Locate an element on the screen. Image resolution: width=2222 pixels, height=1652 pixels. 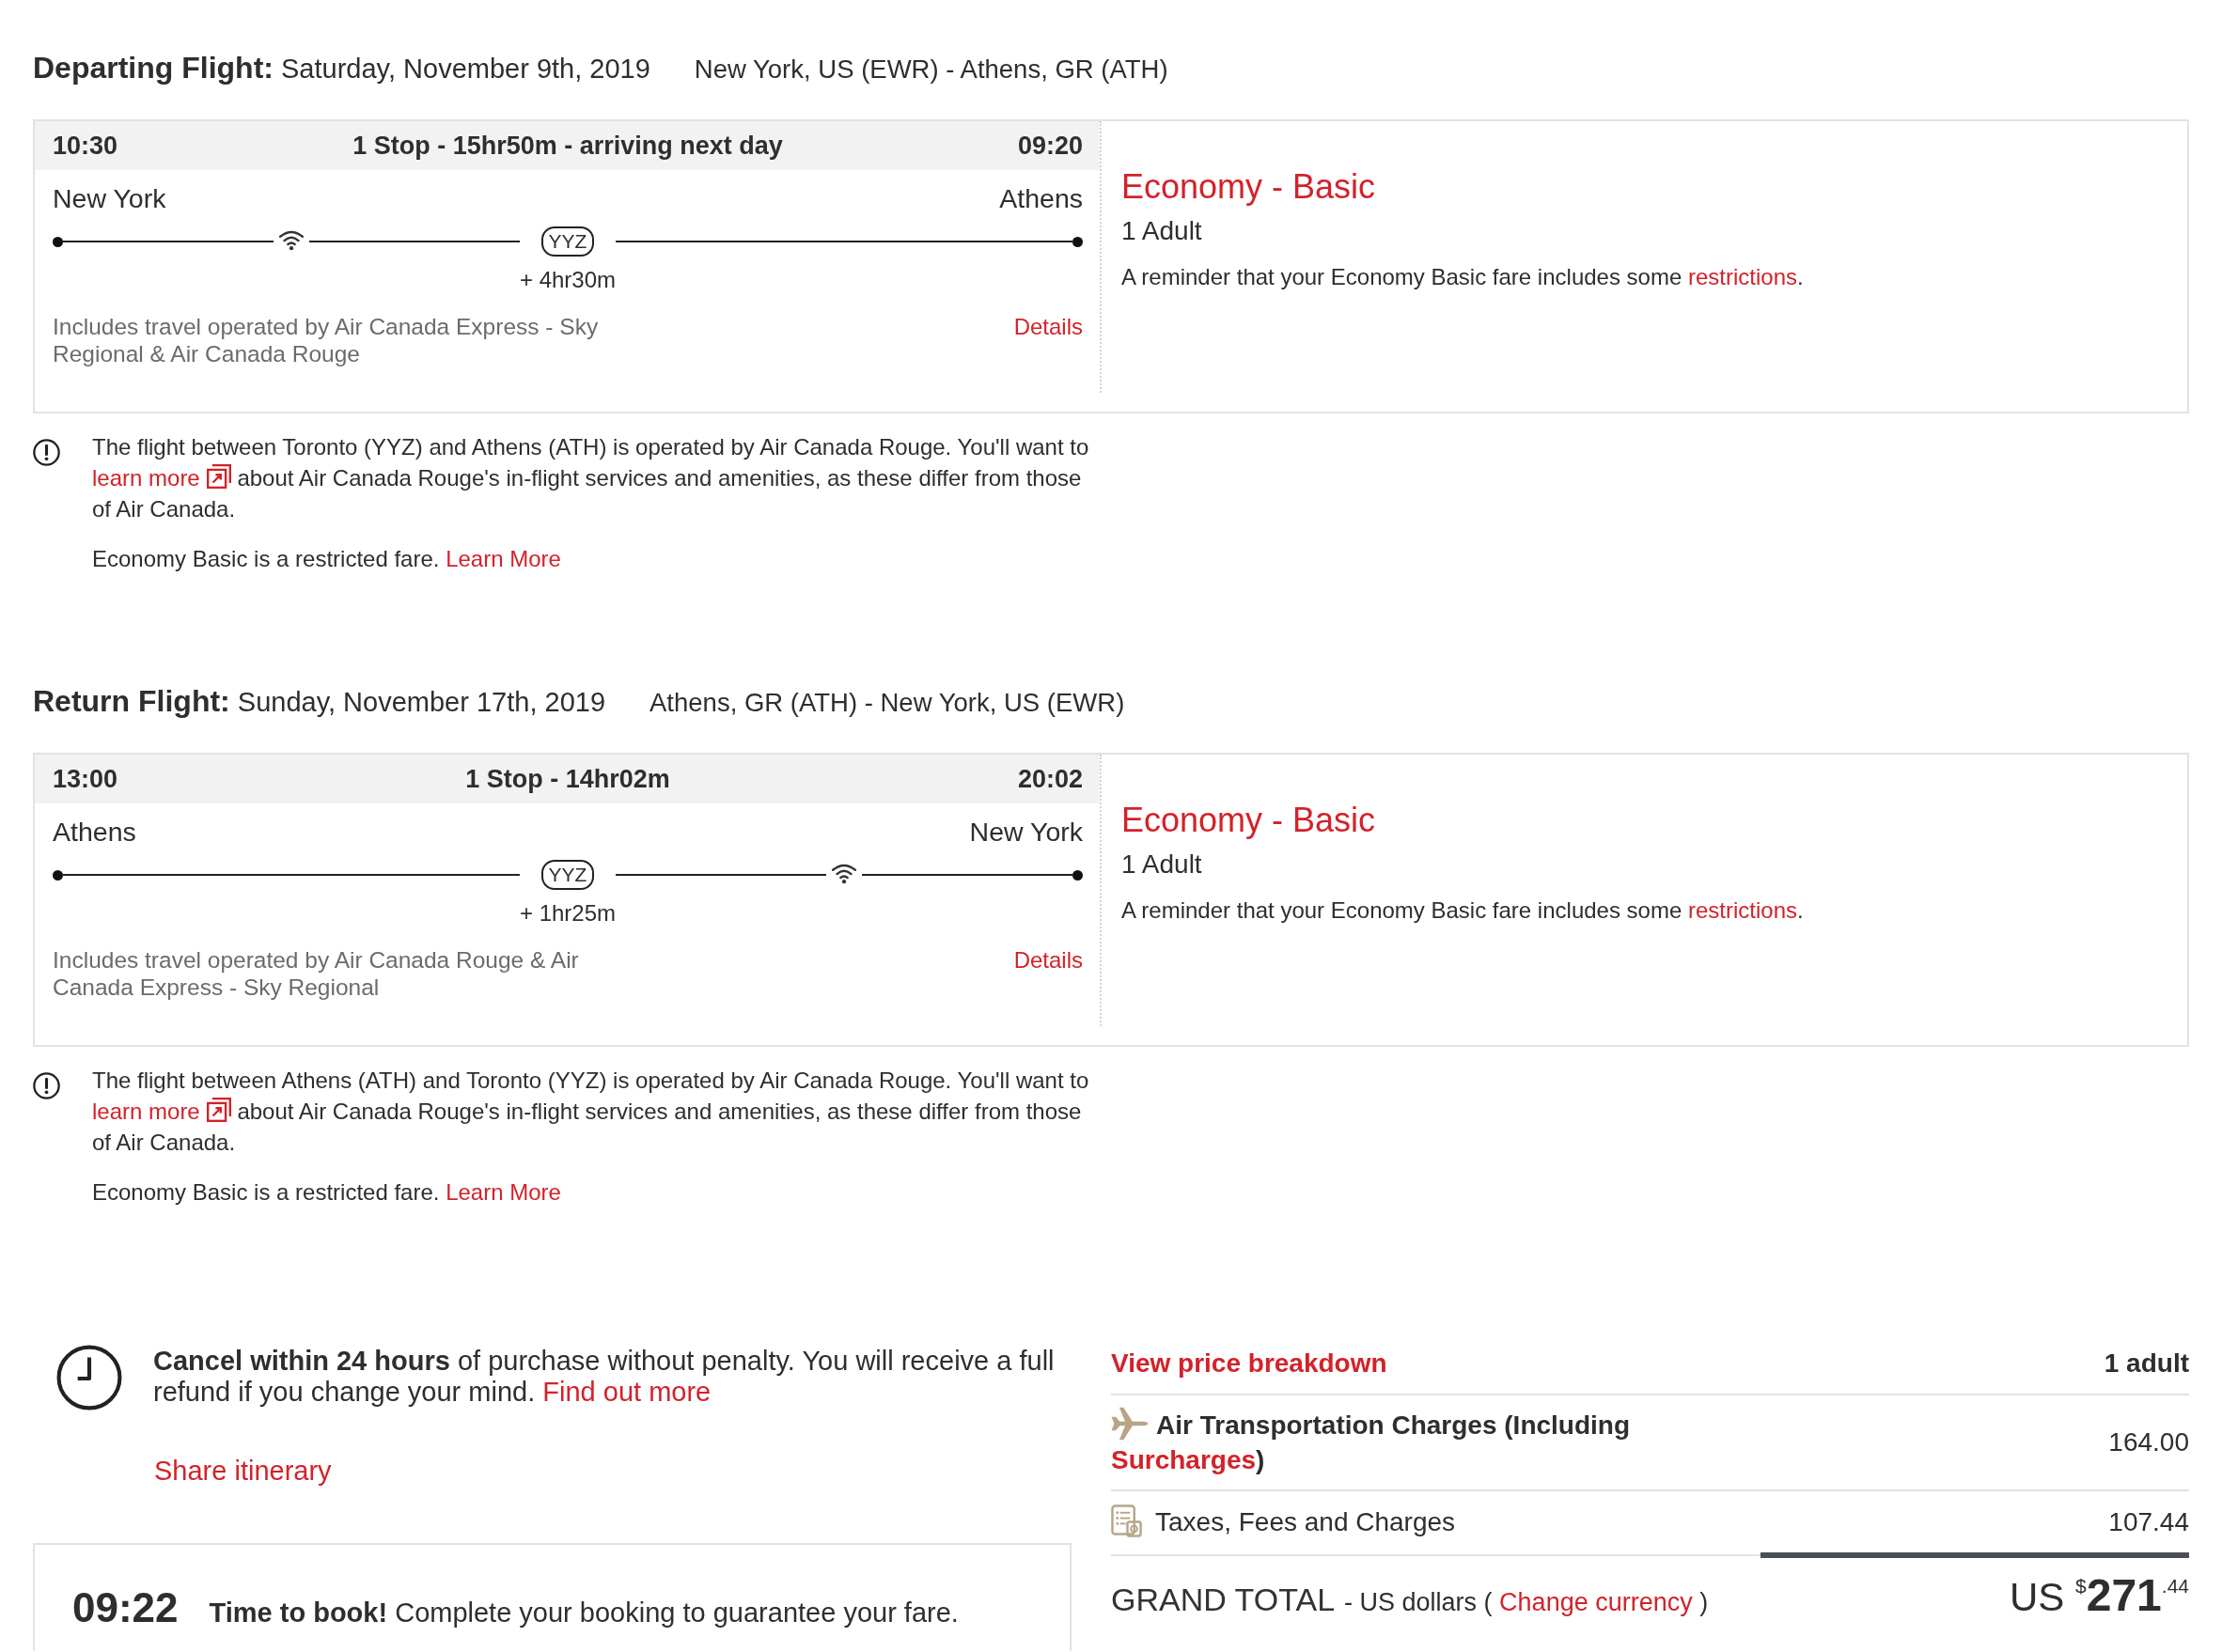
price-breakdown-link: View price breakdown is located at coordinates (1249, 1363).